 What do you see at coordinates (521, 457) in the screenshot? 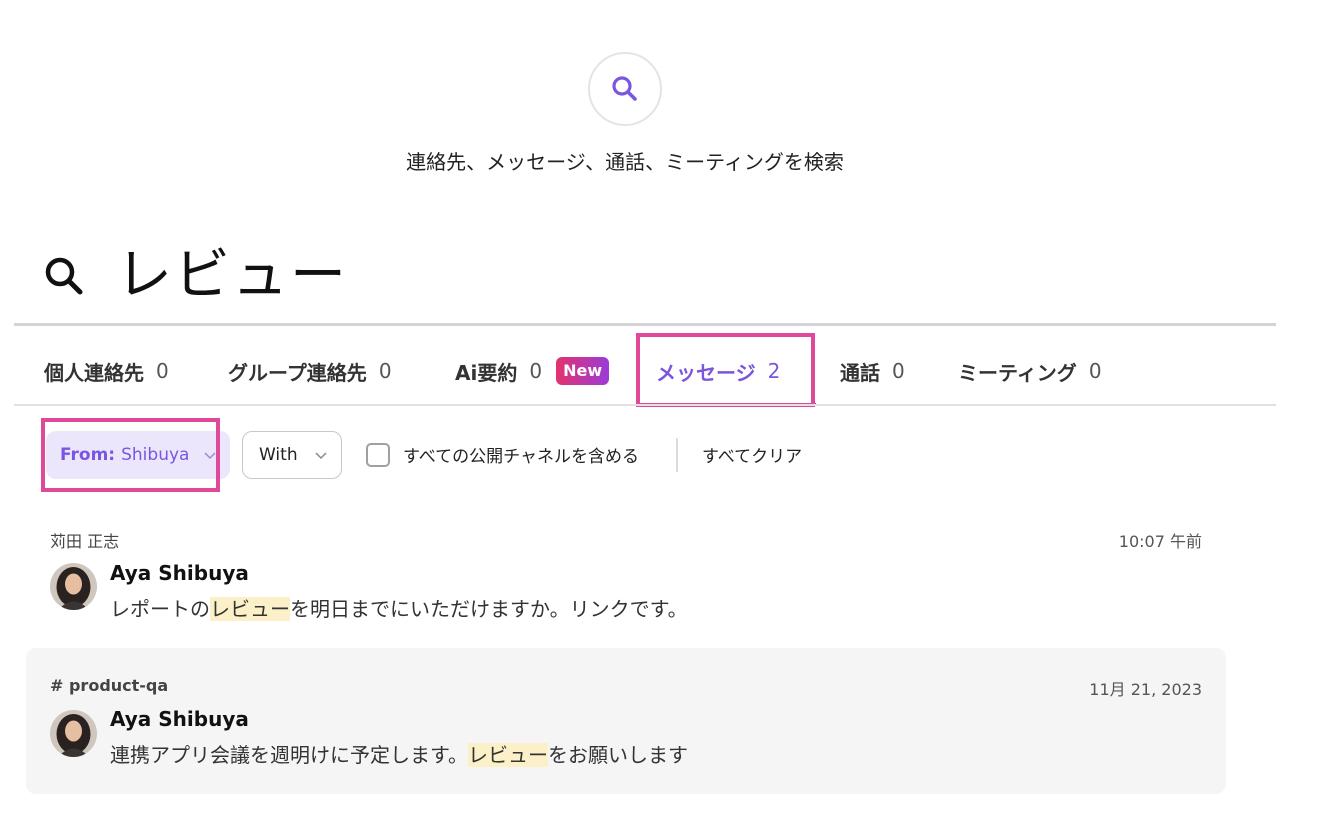
I see `include-public-channels-label: すべての公開チャネルを含める` at bounding box center [521, 457].